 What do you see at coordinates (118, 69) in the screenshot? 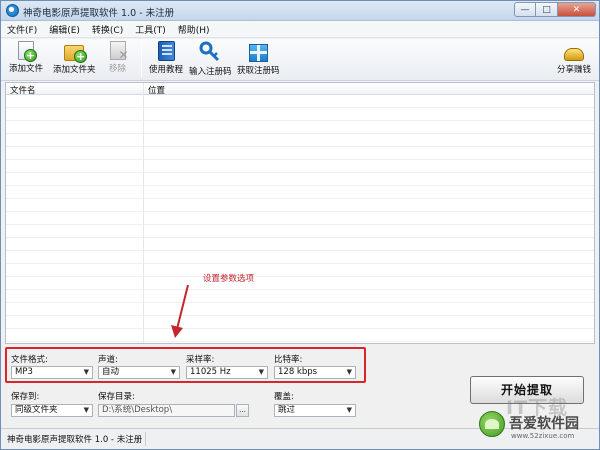
I see `remove-label: 移除` at bounding box center [118, 69].